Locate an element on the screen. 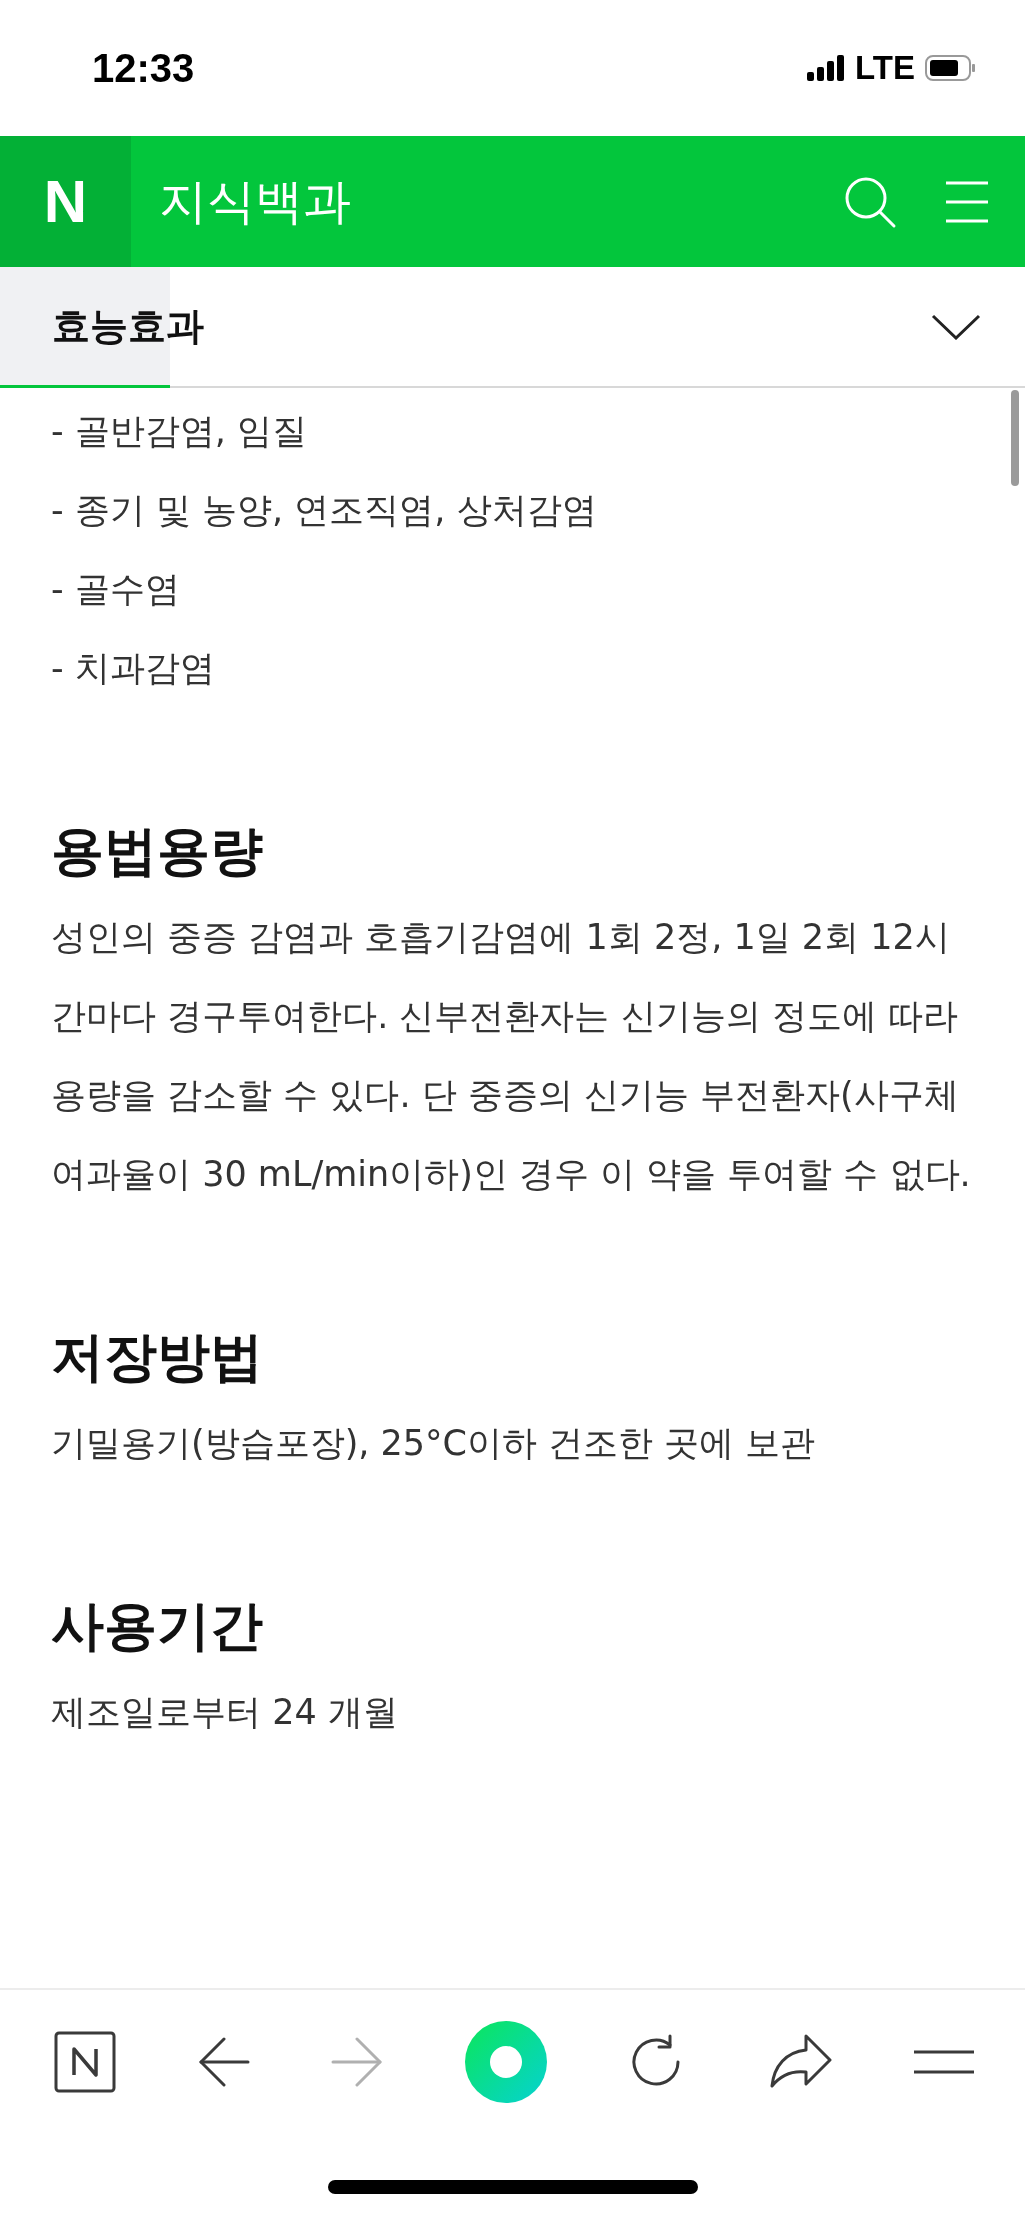  signal-icon is located at coordinates (826, 68).